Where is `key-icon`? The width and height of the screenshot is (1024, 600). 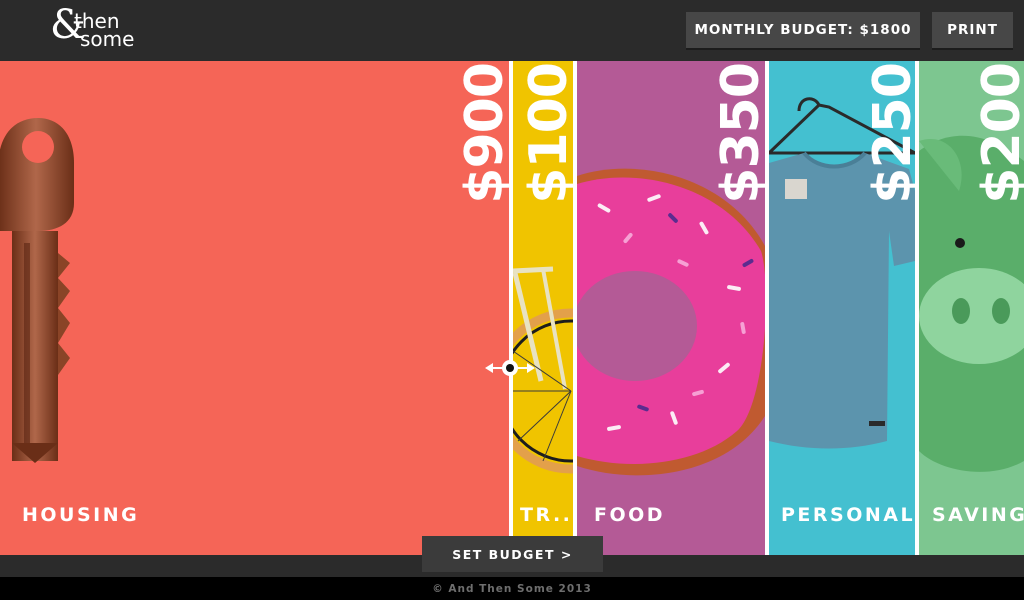 key-icon is located at coordinates (37, 290).